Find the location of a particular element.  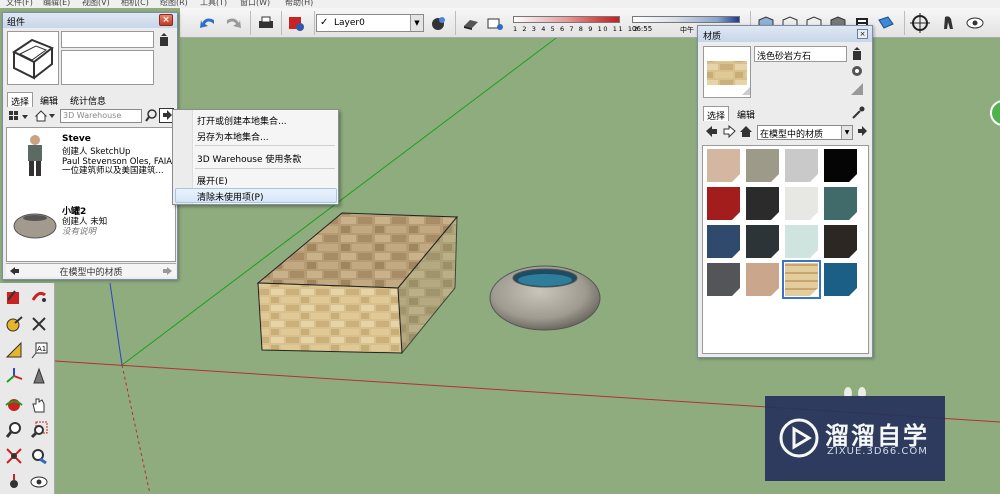

position-camera-button is located at coordinates (920, 23).